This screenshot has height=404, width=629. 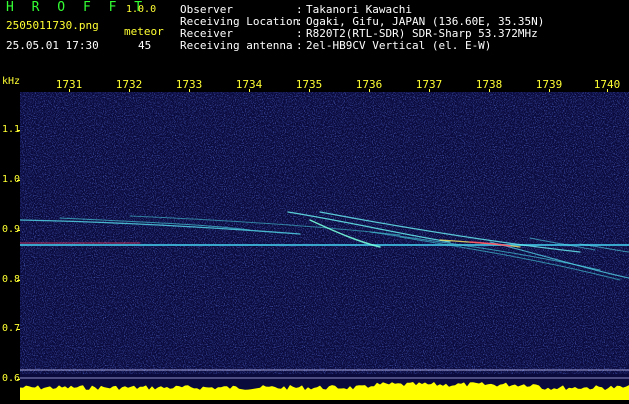 What do you see at coordinates (399, 45) in the screenshot?
I see `antenna-value: 2el-HB9CV Vertical (el. E-W)` at bounding box center [399, 45].